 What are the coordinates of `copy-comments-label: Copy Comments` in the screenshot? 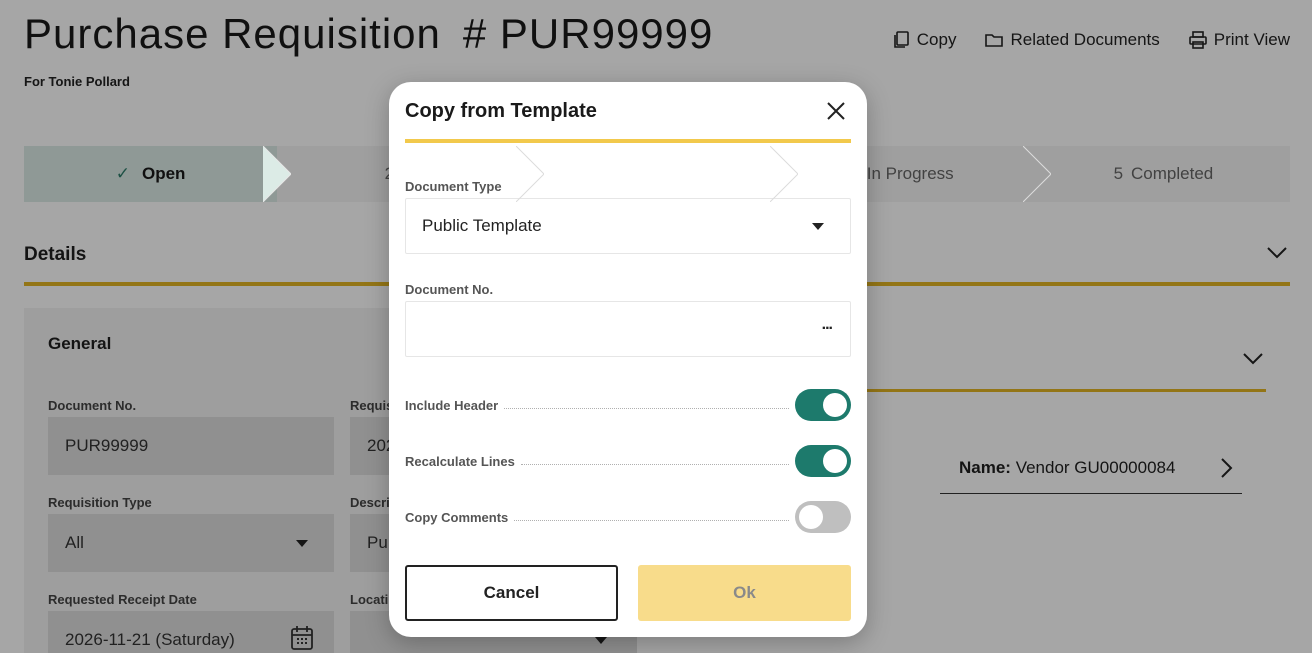 It's located at (457, 517).